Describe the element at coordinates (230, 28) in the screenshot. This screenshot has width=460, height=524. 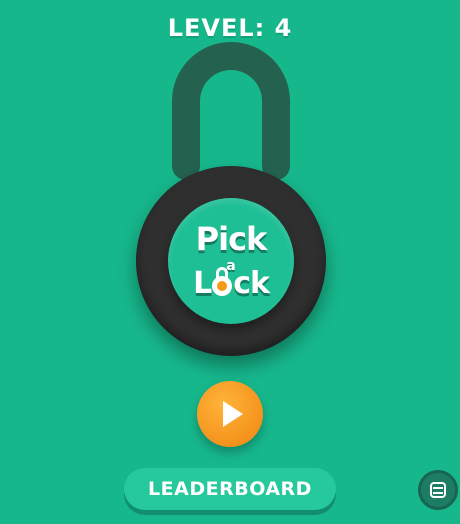
I see `level-indicator: LEVEL: 4` at that location.